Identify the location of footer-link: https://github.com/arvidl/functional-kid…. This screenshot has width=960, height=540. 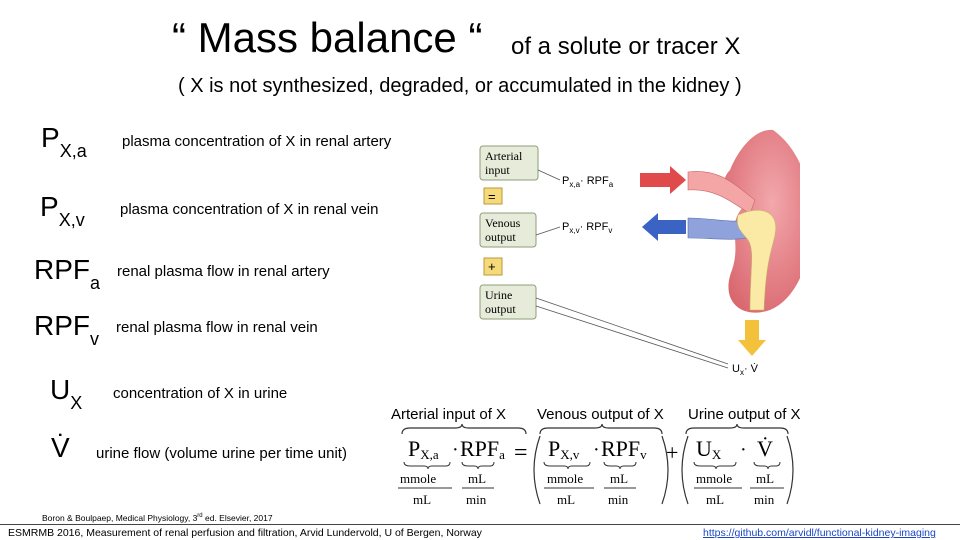
(819, 533).